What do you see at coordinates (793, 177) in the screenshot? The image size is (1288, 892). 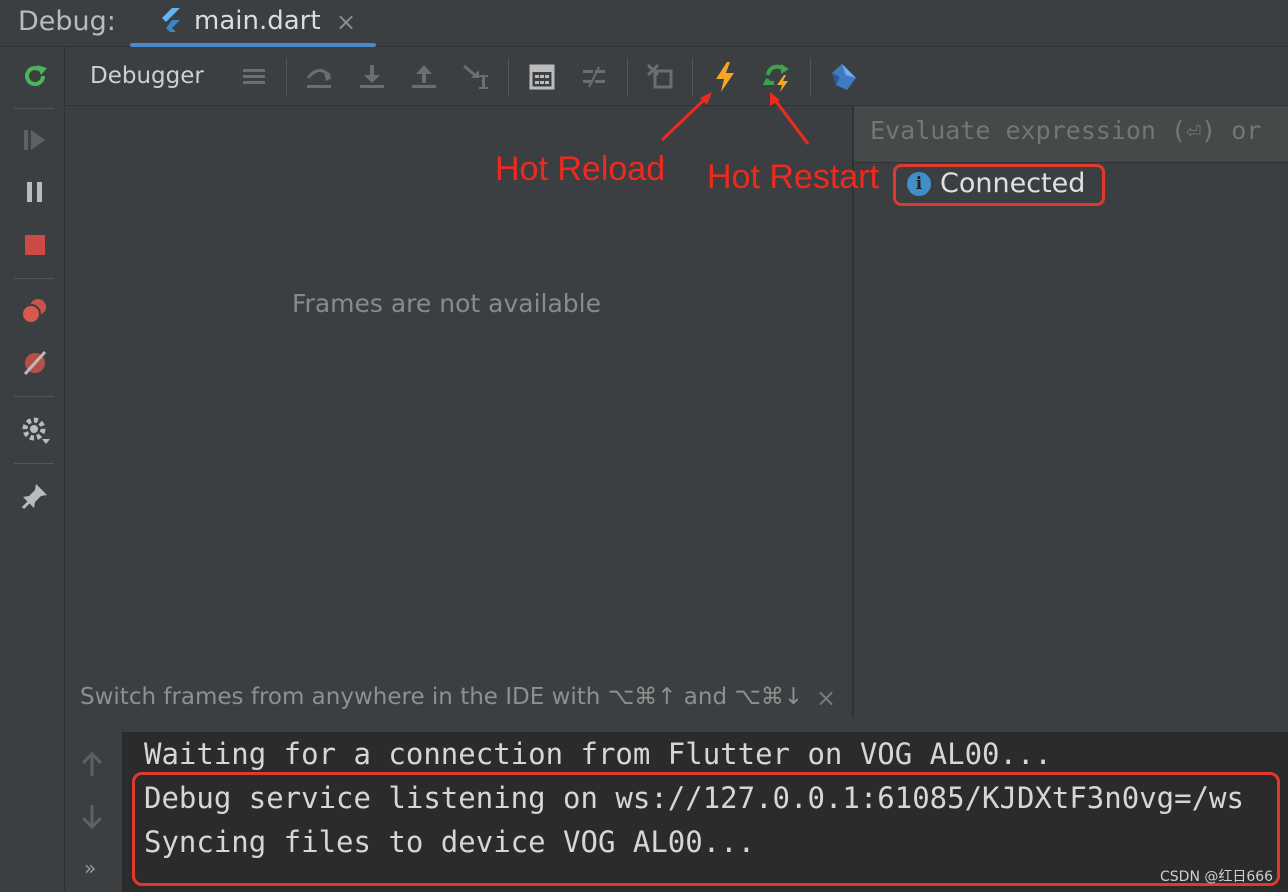 I see `hot-restart-annotation: Hot Restart` at bounding box center [793, 177].